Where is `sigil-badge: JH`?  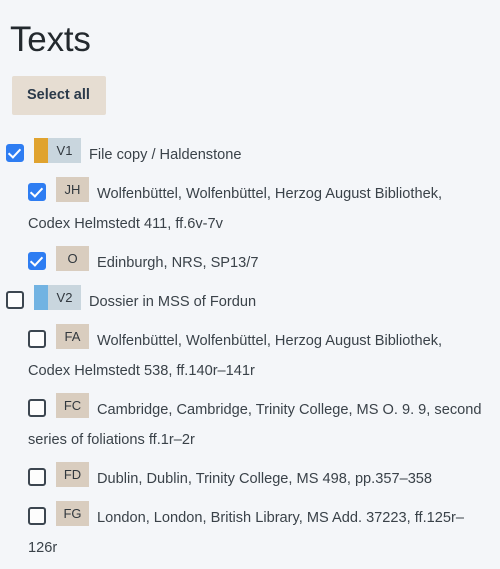
sigil-badge: JH is located at coordinates (72, 189).